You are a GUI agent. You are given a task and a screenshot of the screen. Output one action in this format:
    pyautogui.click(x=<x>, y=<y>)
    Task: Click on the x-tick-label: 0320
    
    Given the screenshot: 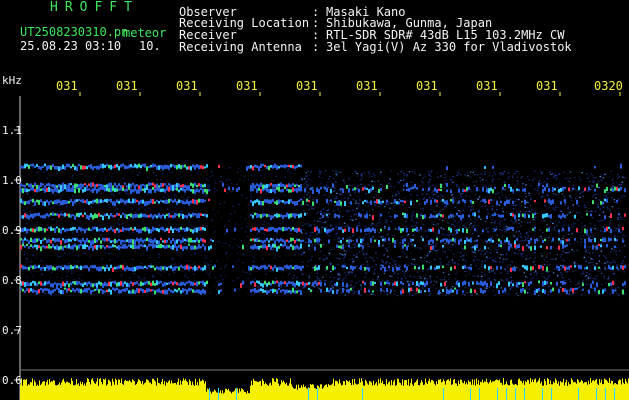 What is the action you would take?
    pyautogui.click(x=608, y=86)
    